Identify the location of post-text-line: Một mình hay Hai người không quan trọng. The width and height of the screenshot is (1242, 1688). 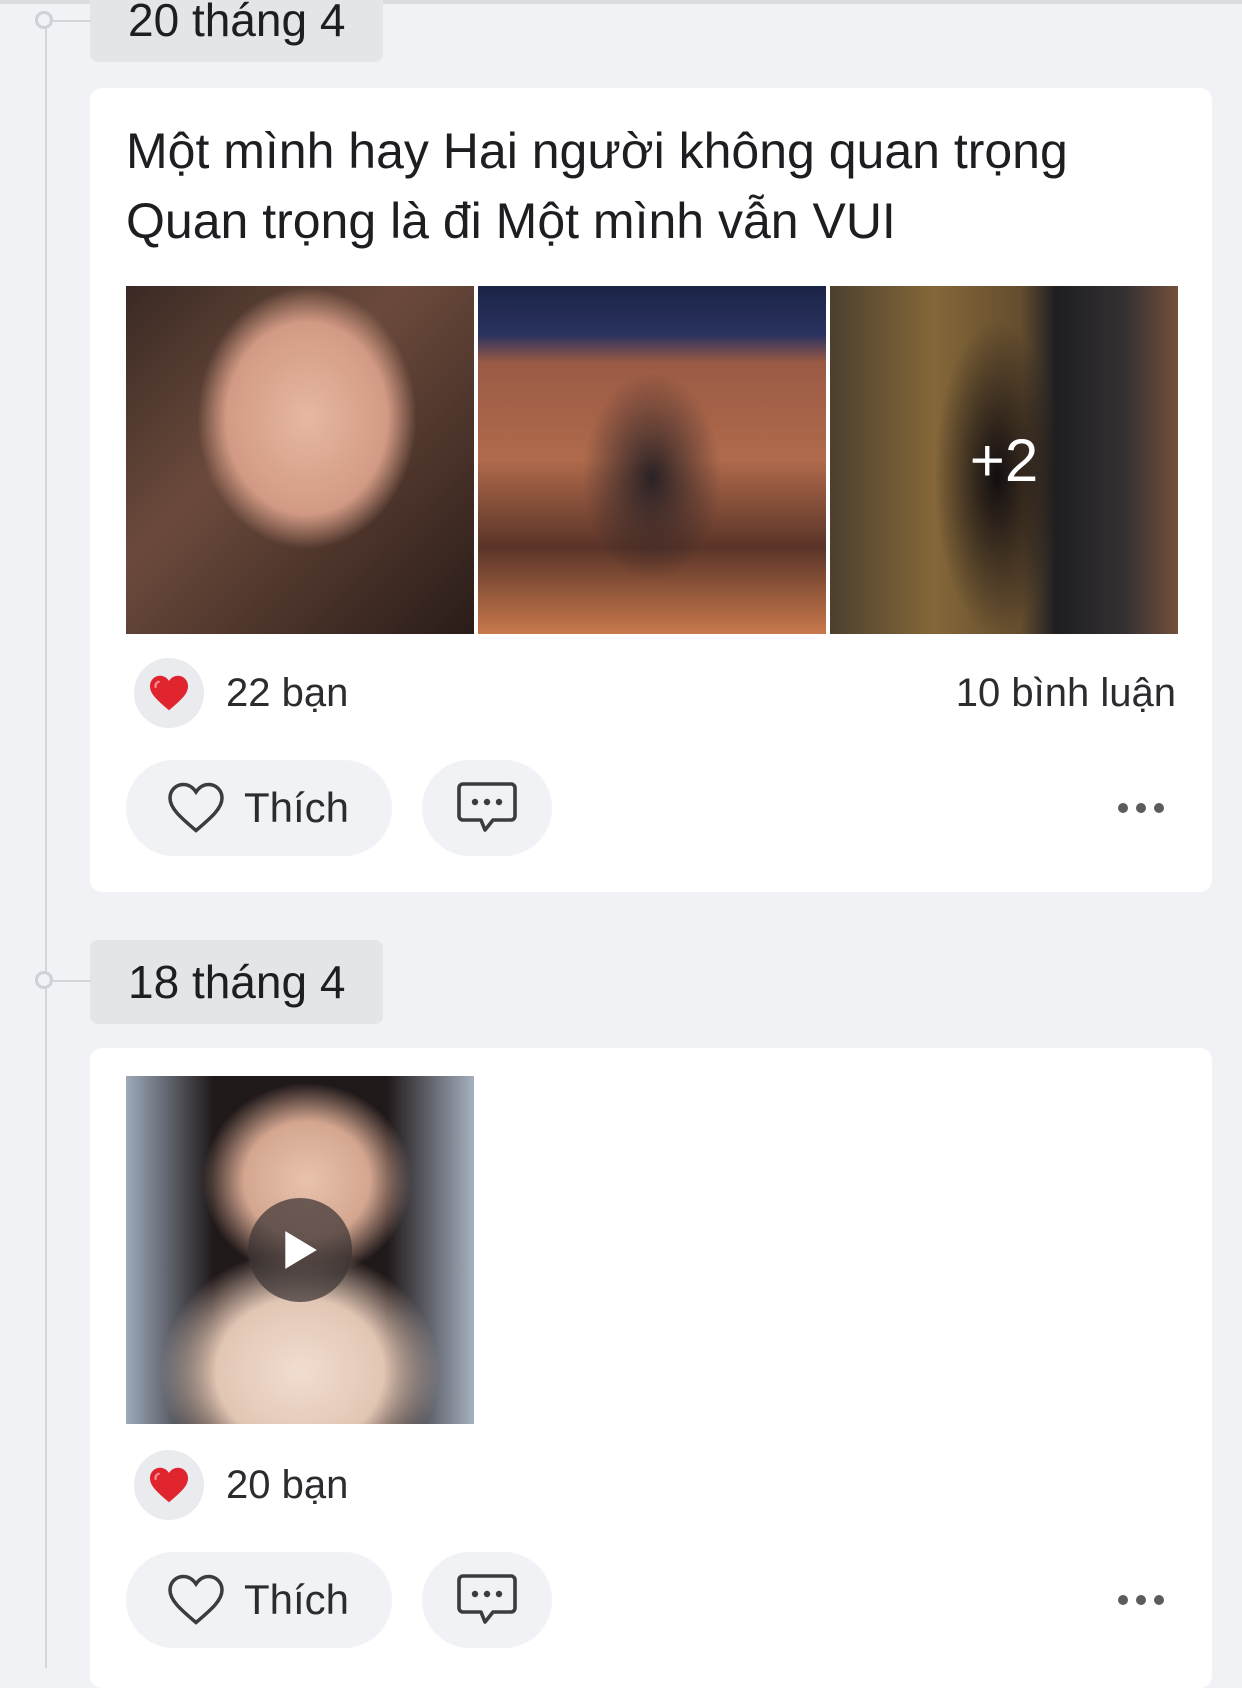
(597, 151).